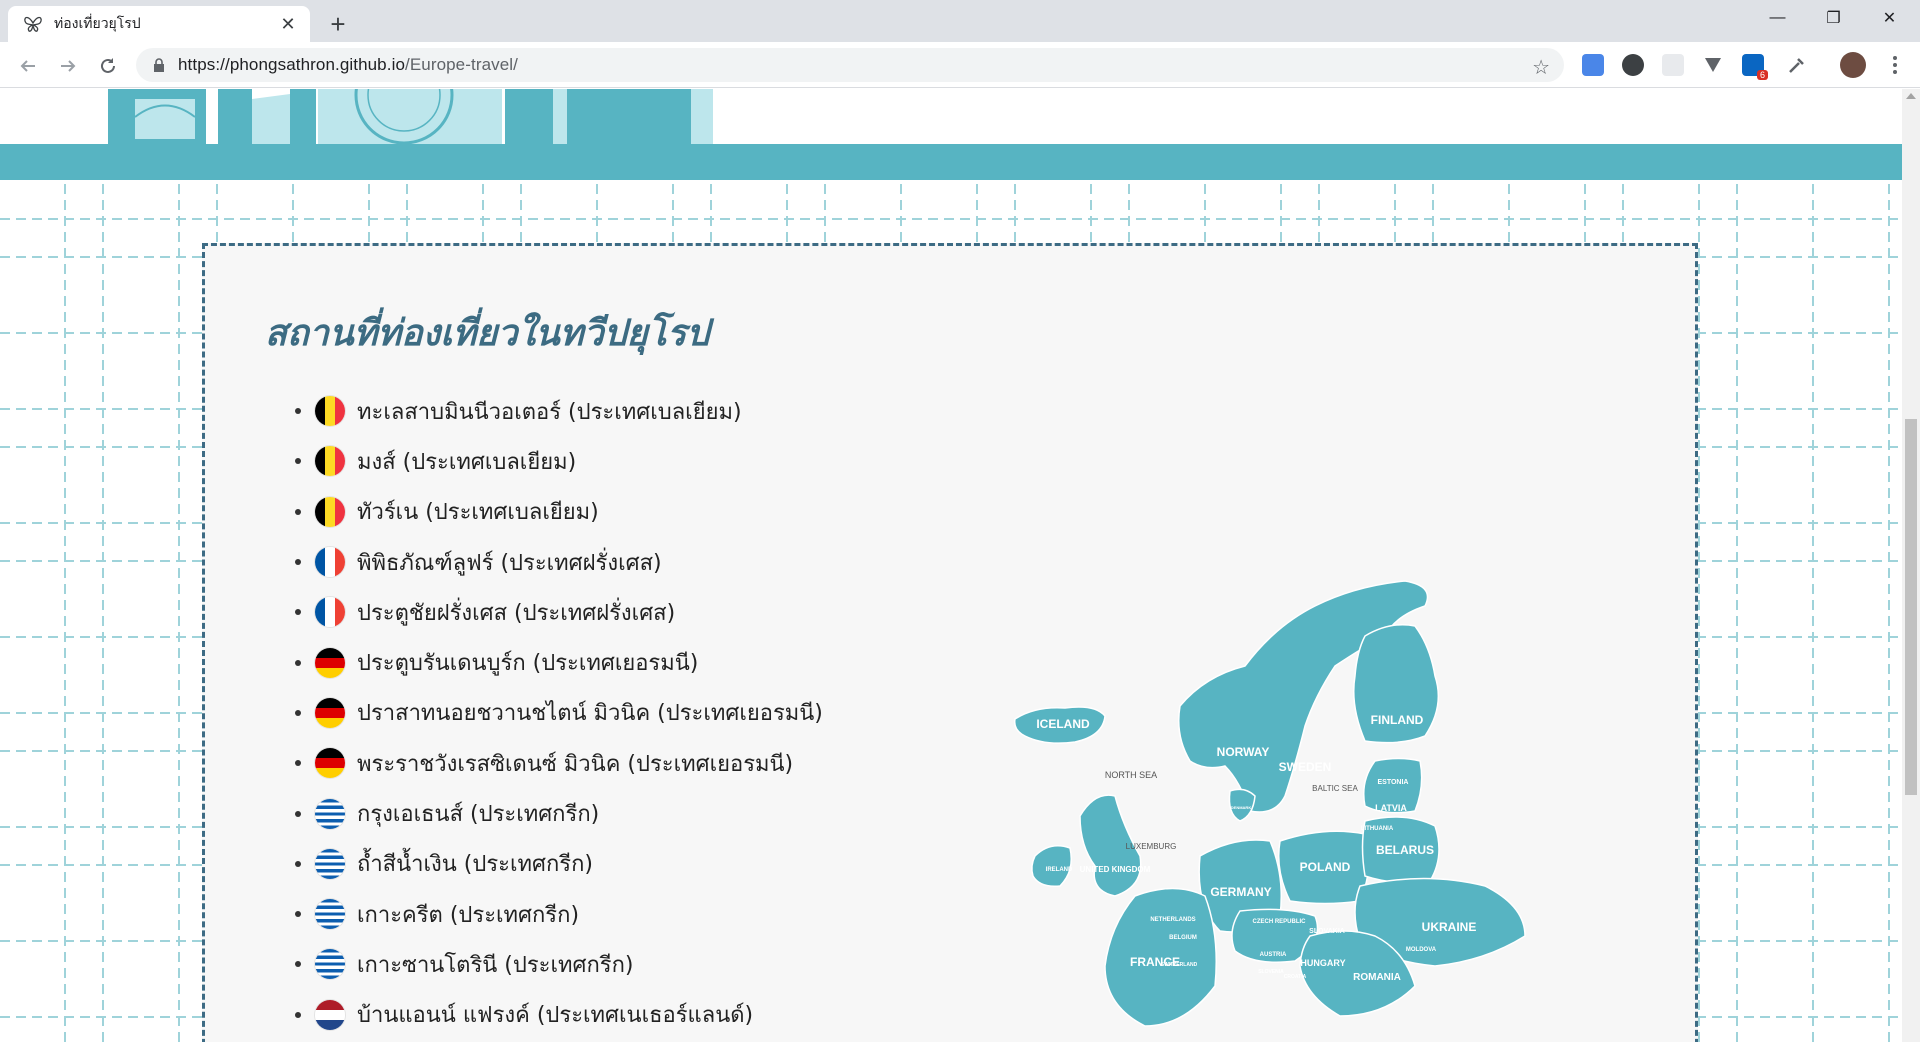 This screenshot has width=1920, height=1042. I want to click on map-label-ukraine: UKRAINE, so click(1449, 927).